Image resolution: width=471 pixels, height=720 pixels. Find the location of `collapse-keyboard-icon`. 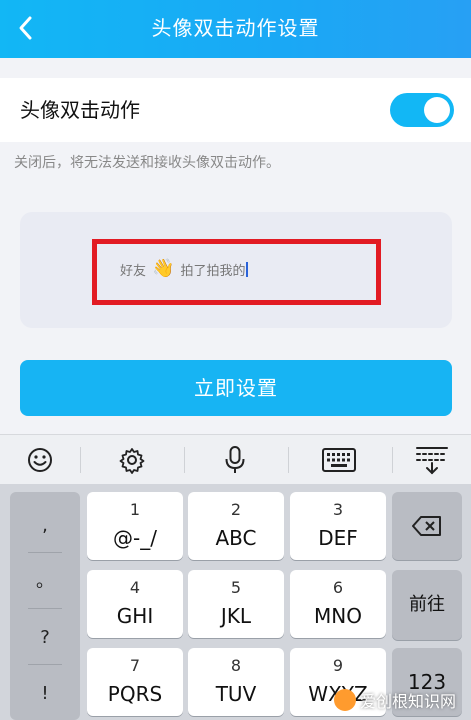

collapse-keyboard-icon is located at coordinates (432, 460).